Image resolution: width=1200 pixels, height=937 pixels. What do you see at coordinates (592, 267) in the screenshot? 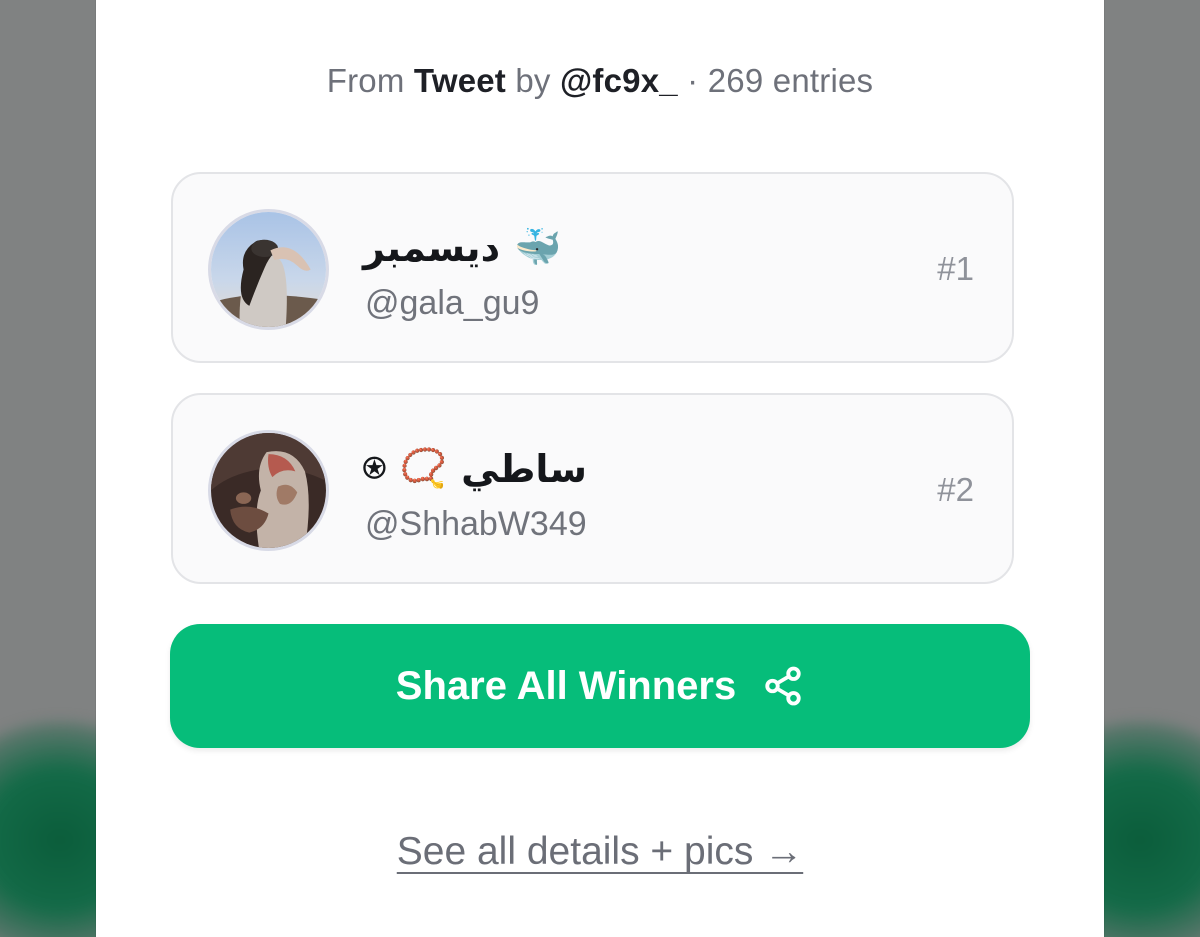
I see `winner-card-1: ديسمبر 🐳 @gala_gu9 #1` at bounding box center [592, 267].